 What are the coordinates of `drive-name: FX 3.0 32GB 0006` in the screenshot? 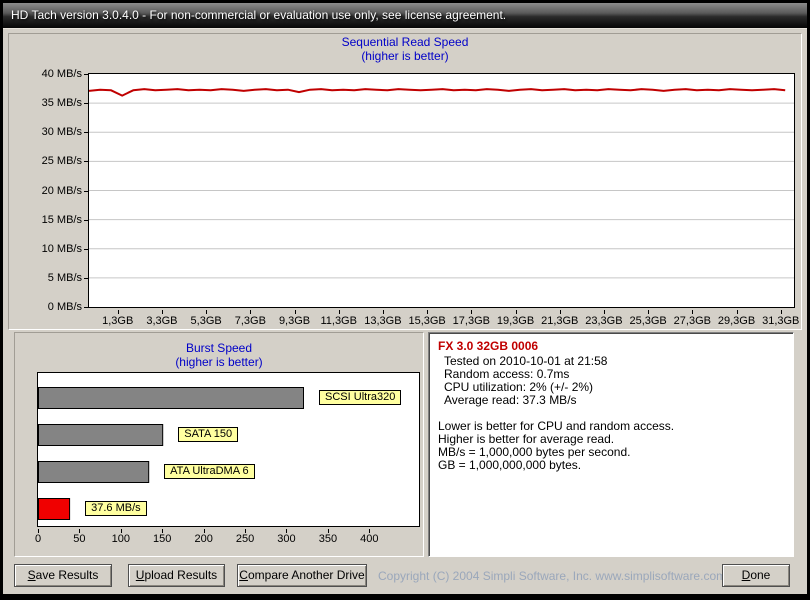 It's located at (488, 346).